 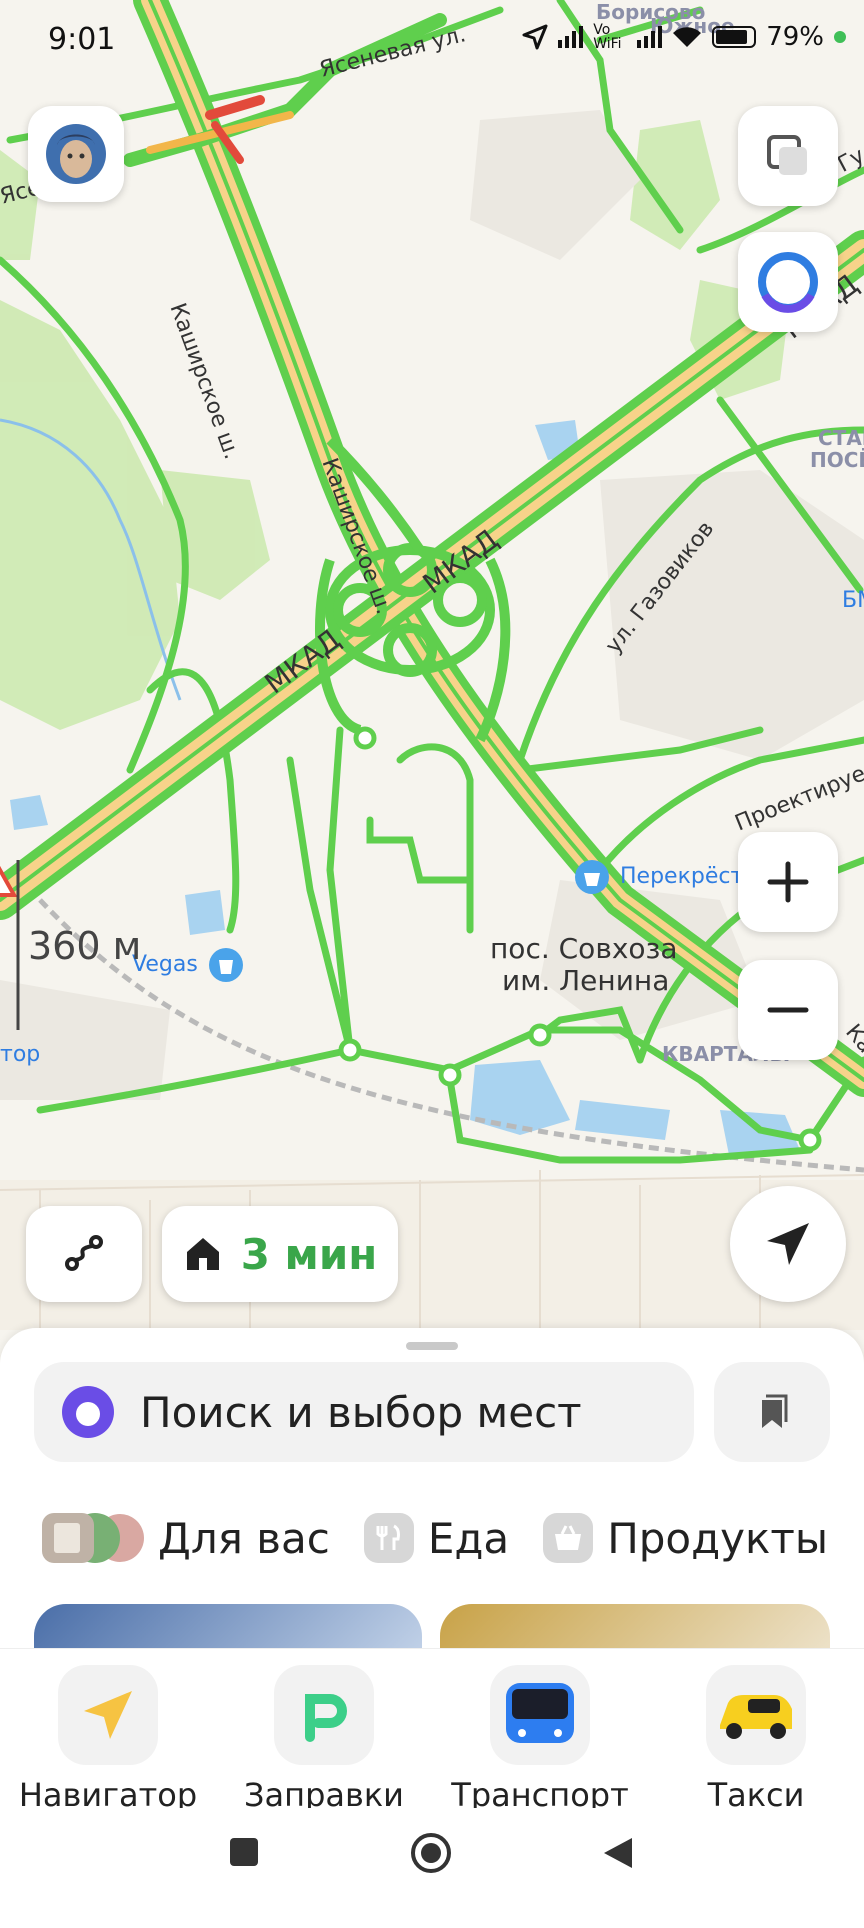 I want to click on service-fuel: Заправки, so click(x=324, y=1737).